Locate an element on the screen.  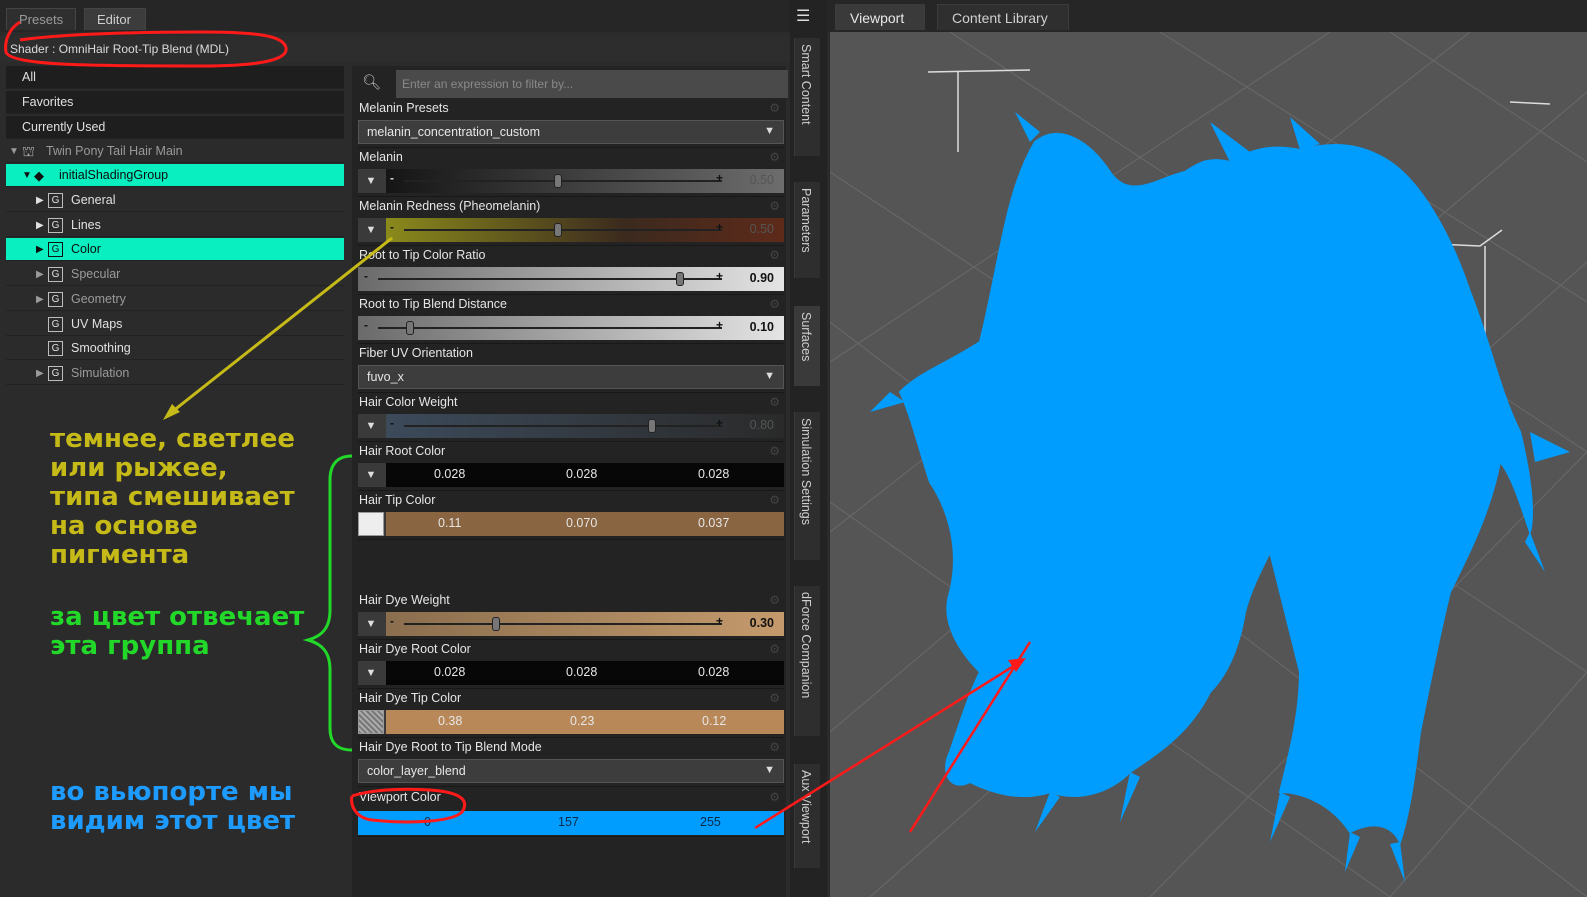
annotation-red-circle-shader is located at coordinates (146, 44).